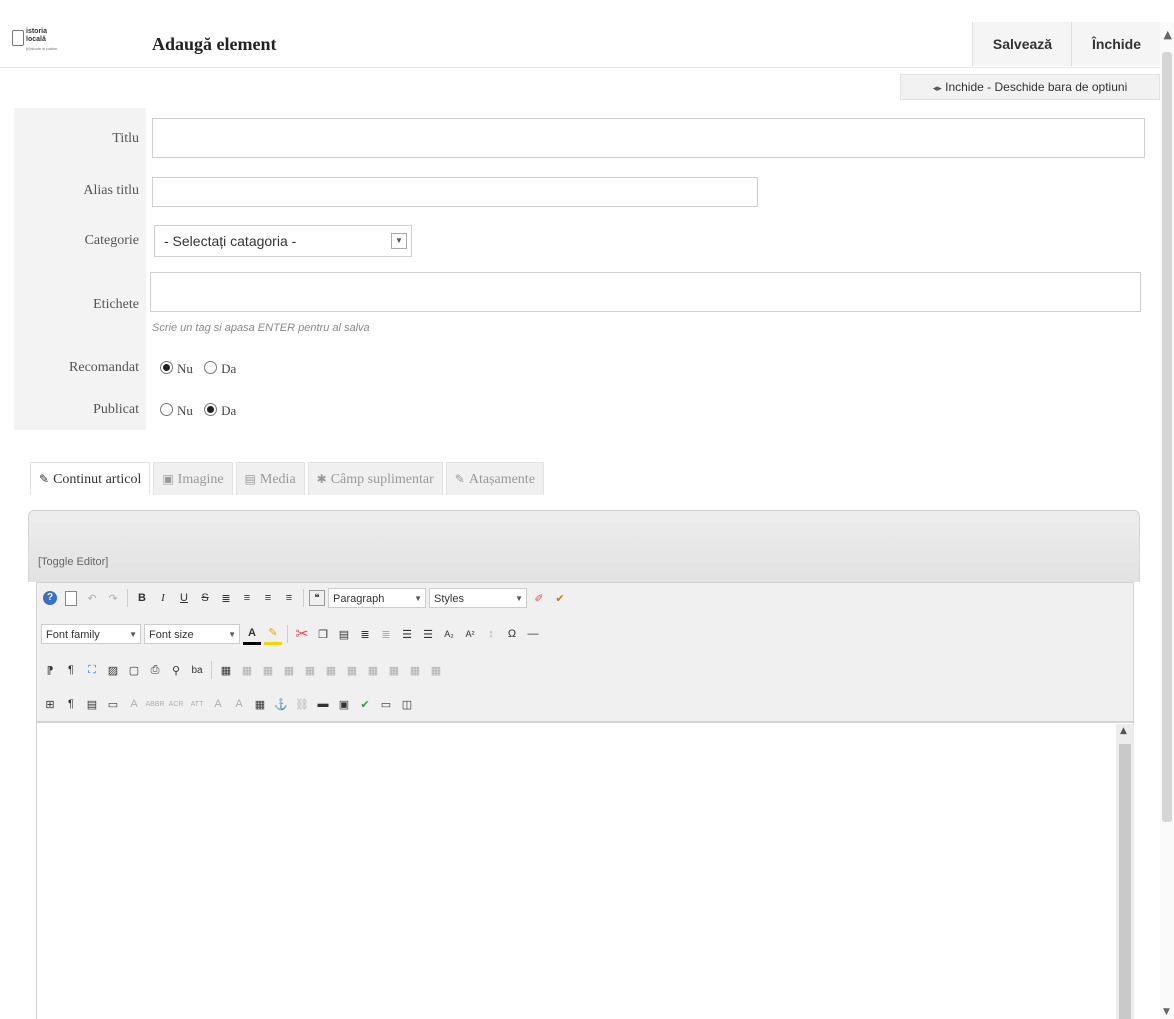 Image resolution: width=1174 pixels, height=1019 pixels. What do you see at coordinates (436, 670) in the screenshot?
I see `merge-cells-icon: ▦` at bounding box center [436, 670].